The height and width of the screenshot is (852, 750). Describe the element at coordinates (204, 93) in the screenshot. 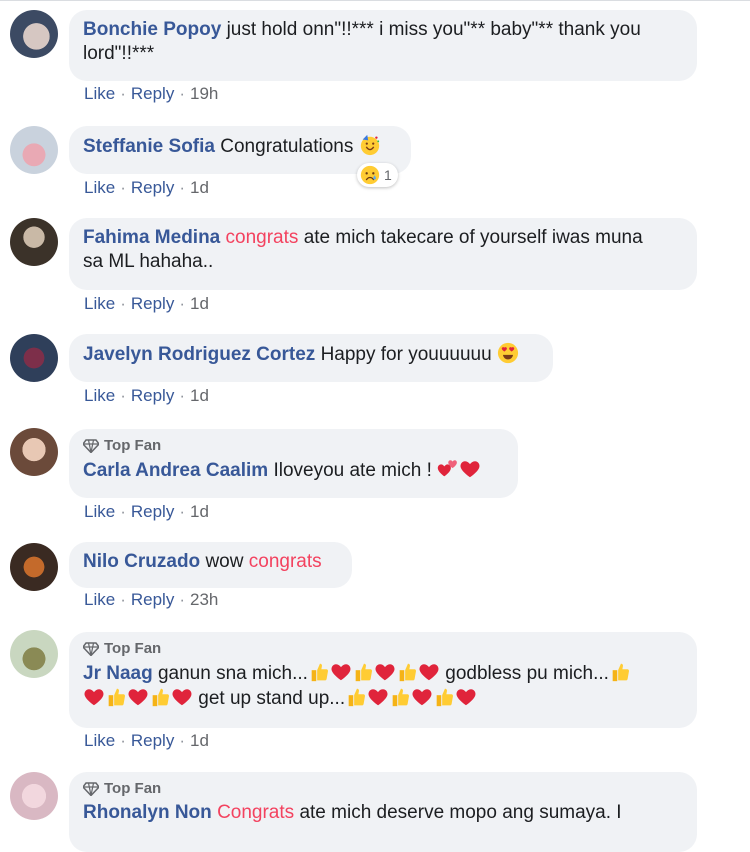

I see `timestamp: 19h` at that location.